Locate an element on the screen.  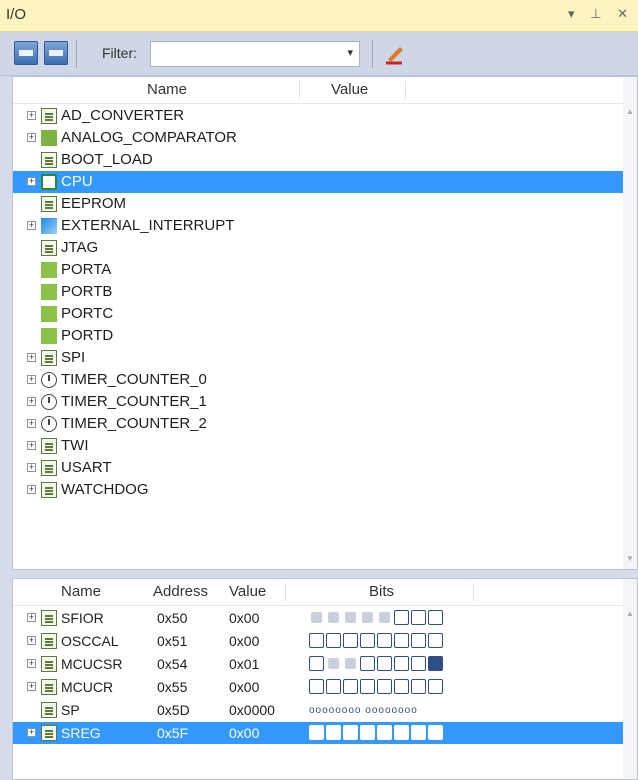
register-address: 0x5D is located at coordinates (173, 710).